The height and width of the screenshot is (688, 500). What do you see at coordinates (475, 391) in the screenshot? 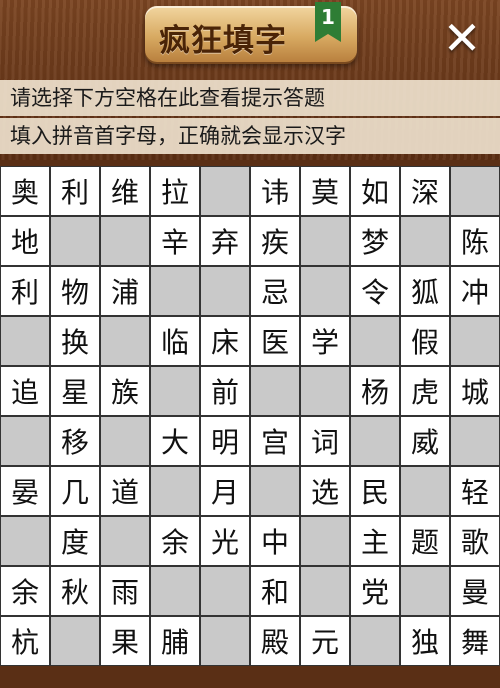
I see `crossword-cell: 城` at bounding box center [475, 391].